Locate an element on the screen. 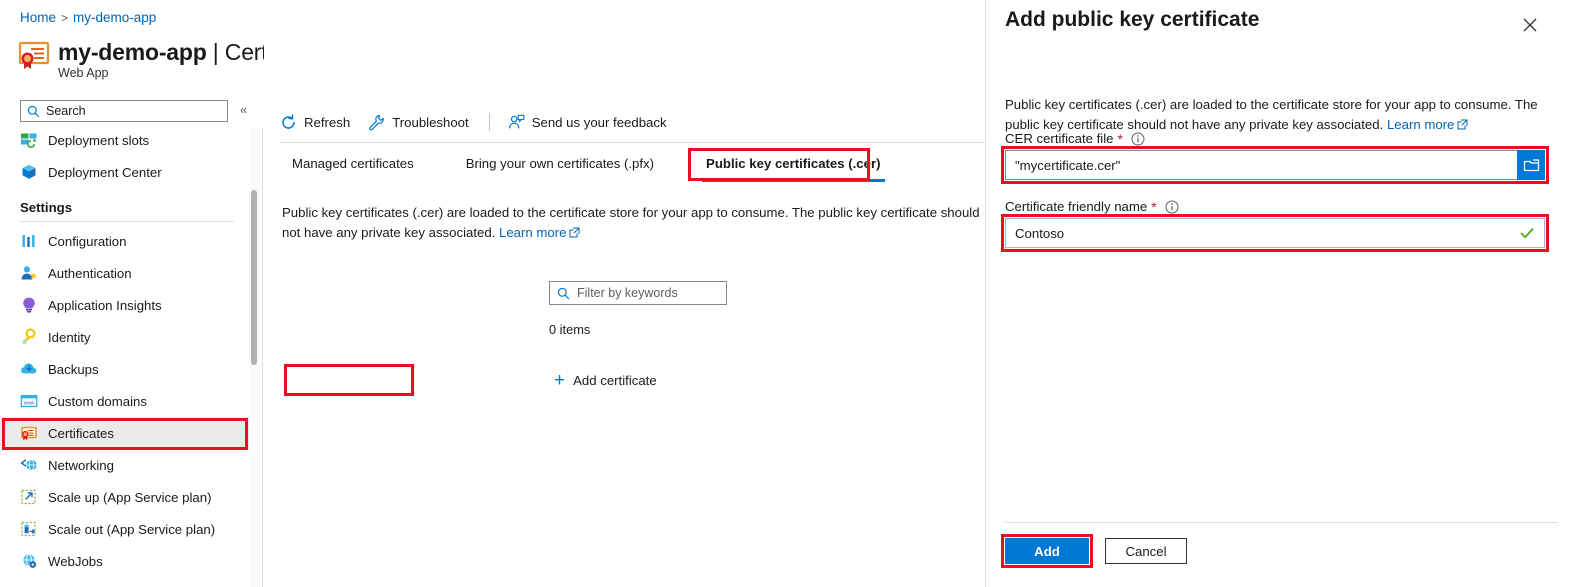 The height and width of the screenshot is (587, 1572). identity-key-icon is located at coordinates (29, 337).